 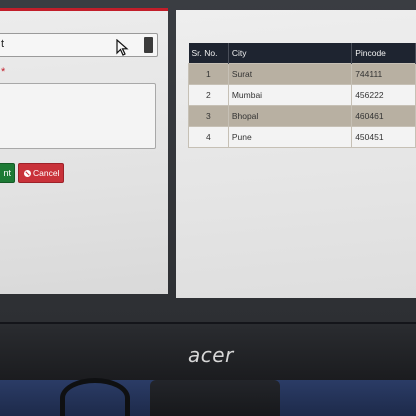 I want to click on cell-city: Pune, so click(x=290, y=136).